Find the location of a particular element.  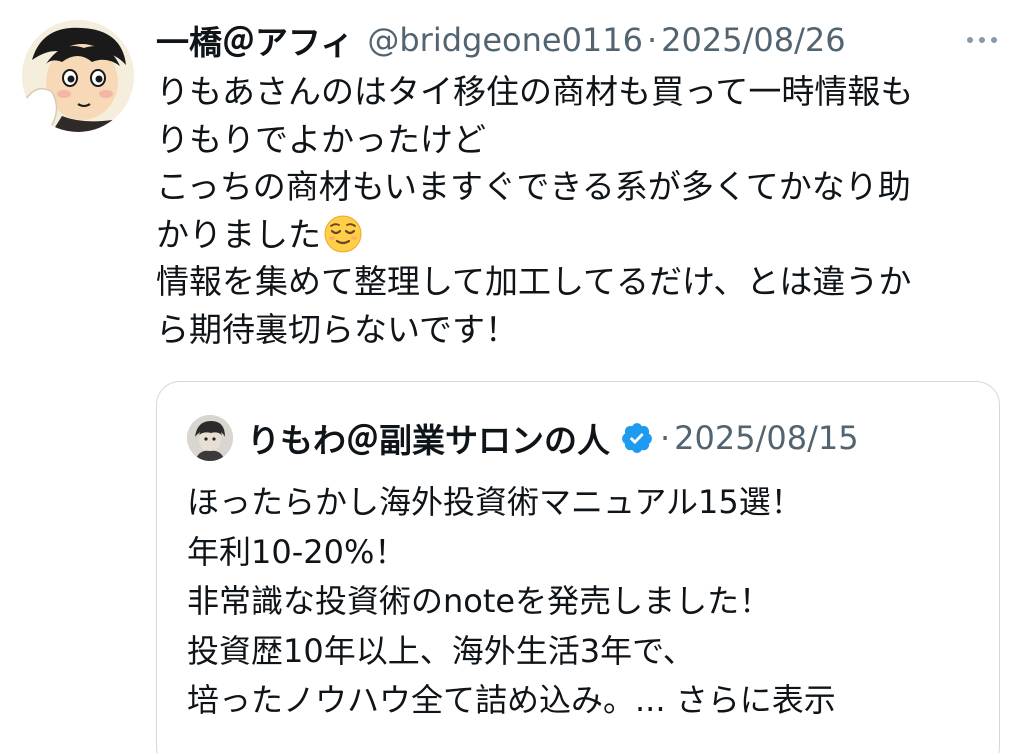

more-options-icon is located at coordinates (982, 40).